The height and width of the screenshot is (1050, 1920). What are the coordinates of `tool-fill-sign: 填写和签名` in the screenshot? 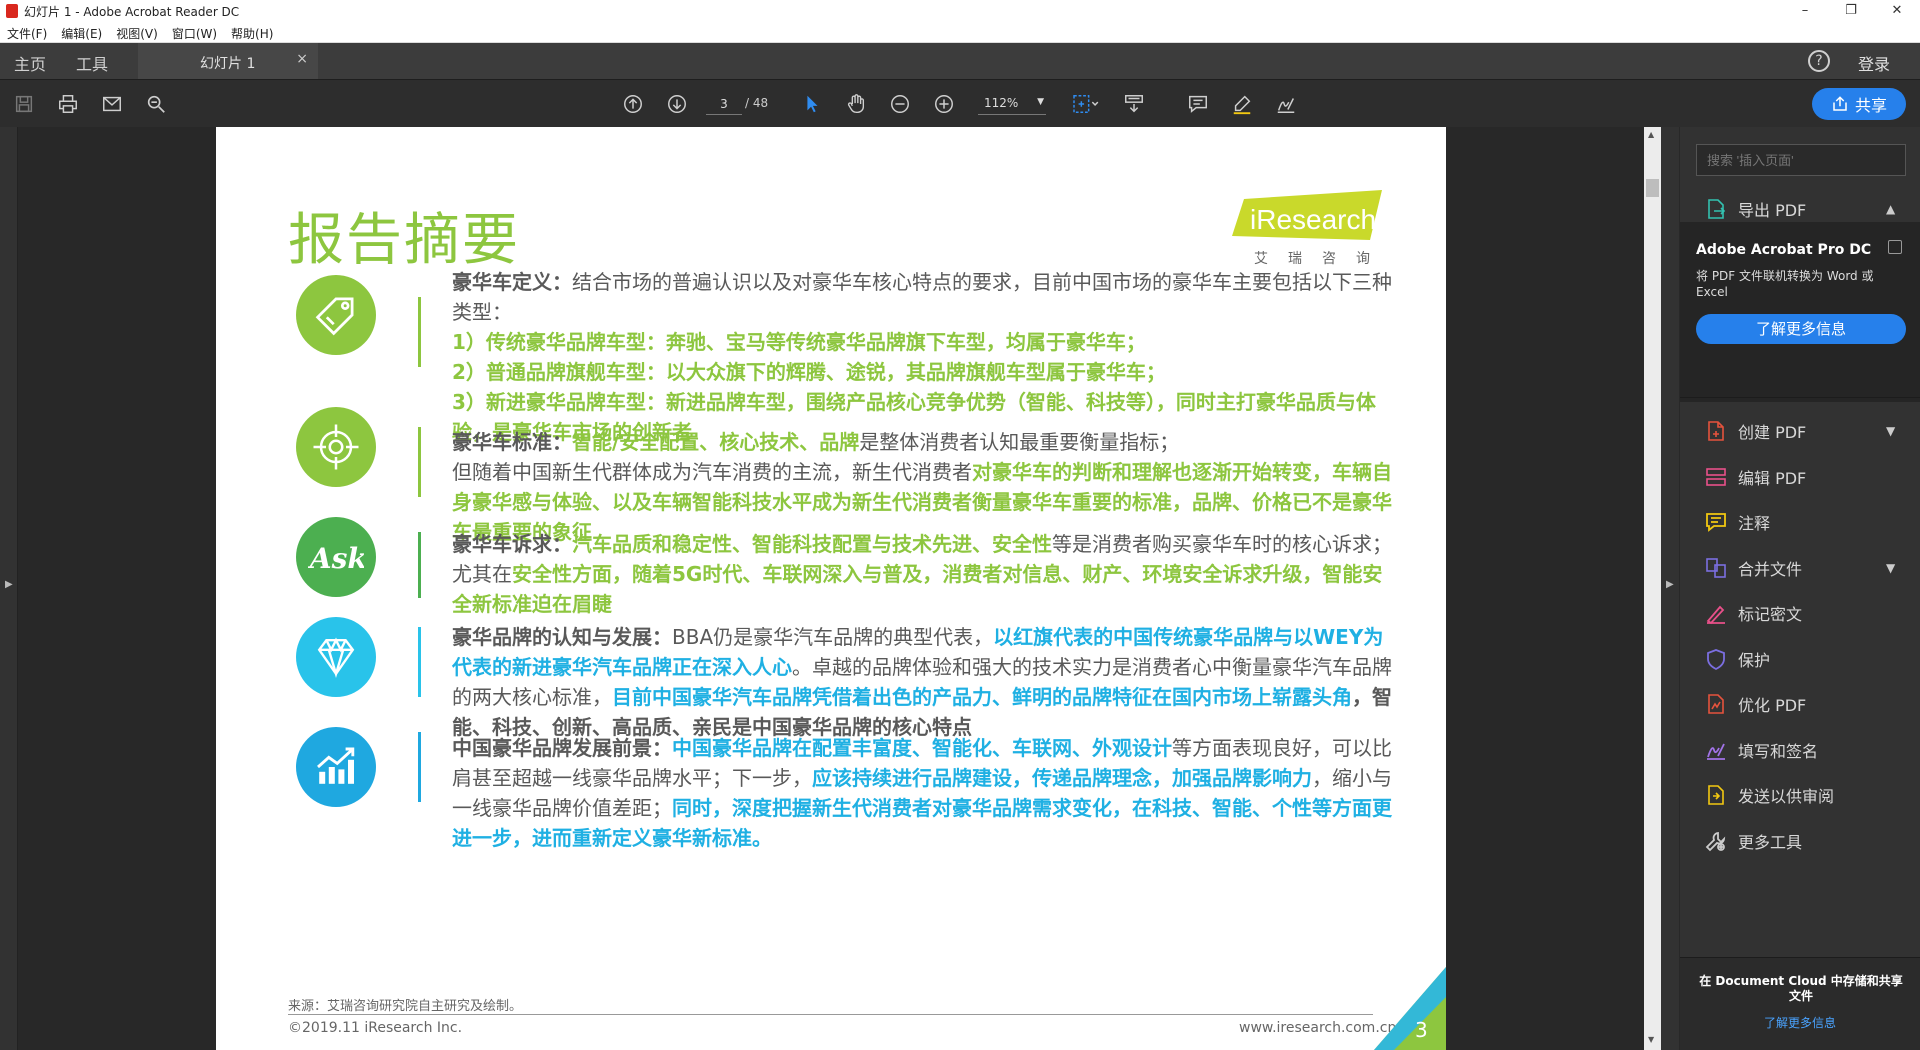 It's located at (1800, 750).